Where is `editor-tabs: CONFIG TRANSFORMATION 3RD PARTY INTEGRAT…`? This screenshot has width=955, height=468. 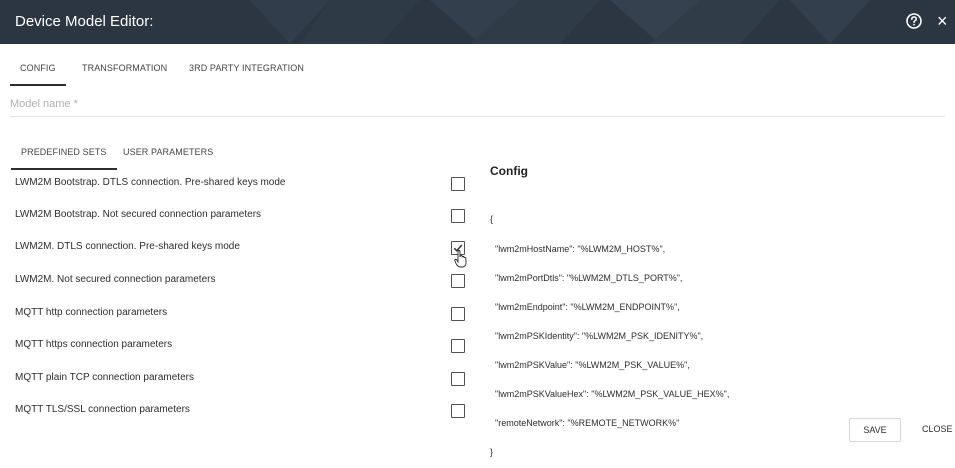 editor-tabs: CONFIG TRANSFORMATION 3RD PARTY INTEGRAT… is located at coordinates (477, 65).